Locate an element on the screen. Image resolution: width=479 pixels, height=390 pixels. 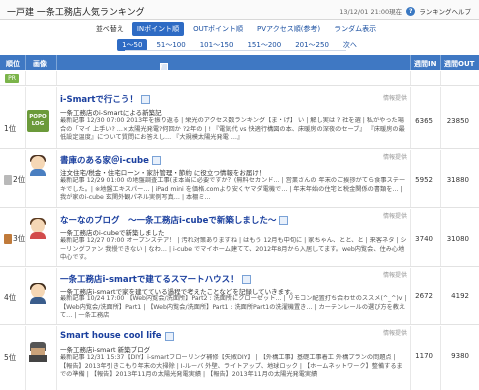
weekly-out-value: 4192 is located at coordinates (460, 296).